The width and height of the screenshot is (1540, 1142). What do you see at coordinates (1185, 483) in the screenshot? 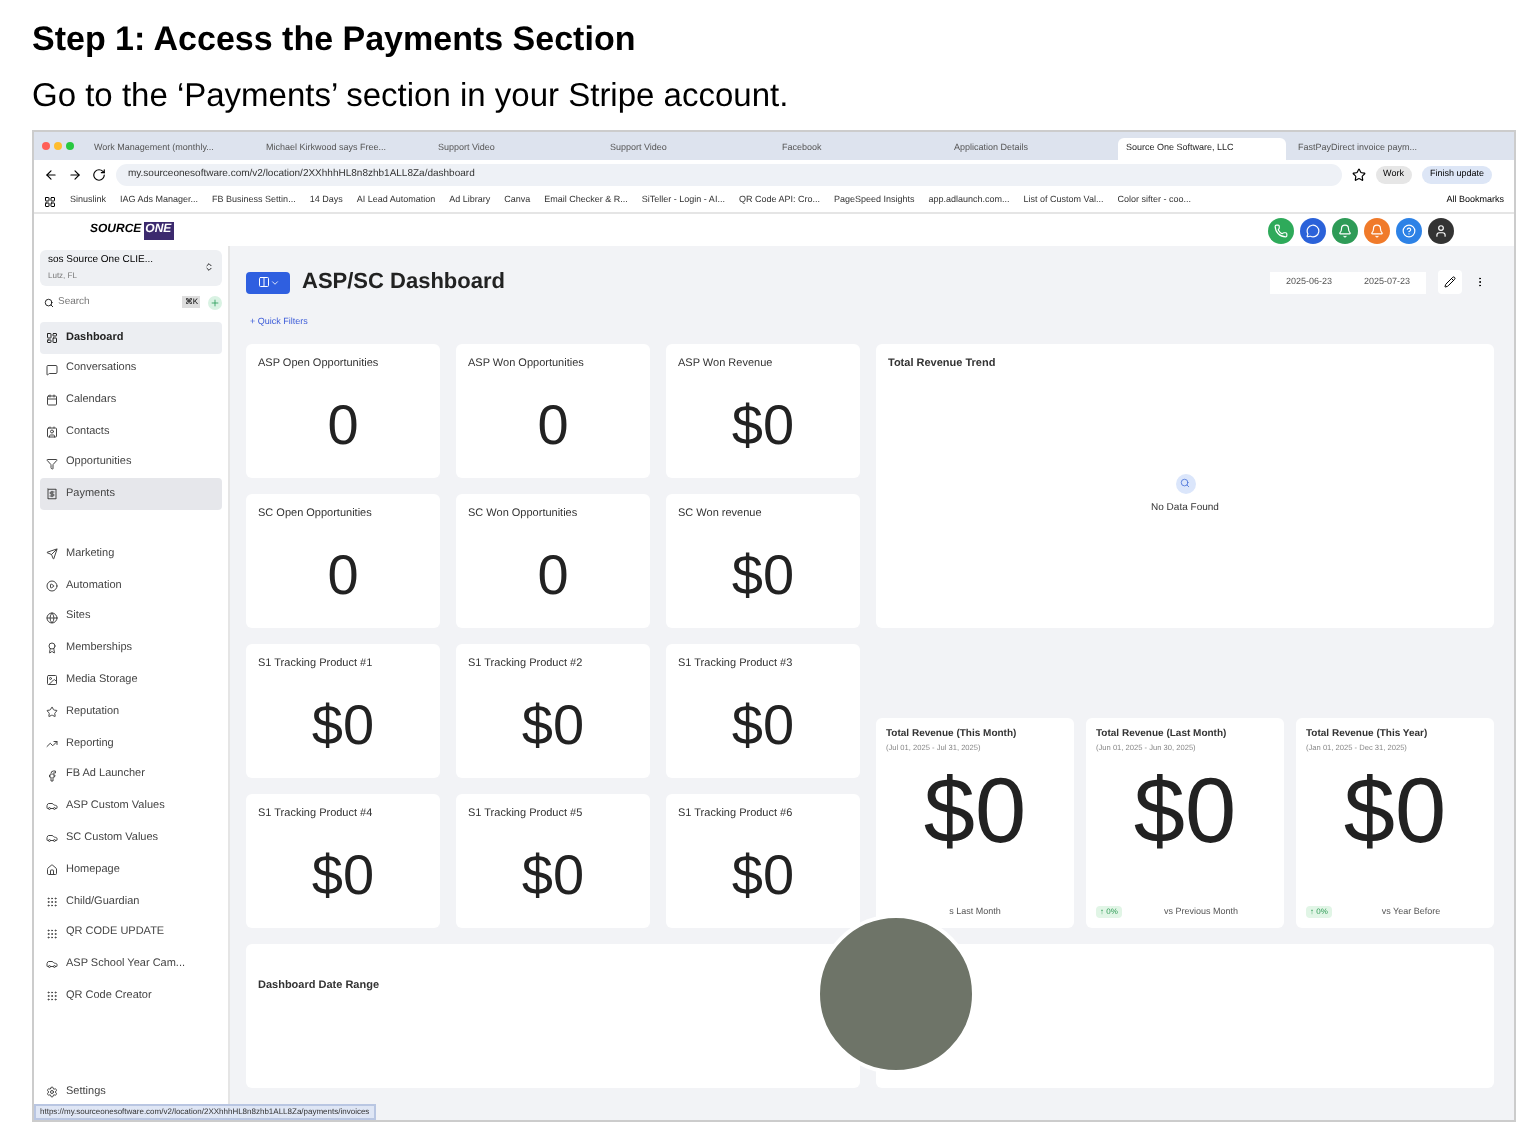
I see `empty-state-icon` at bounding box center [1185, 483].